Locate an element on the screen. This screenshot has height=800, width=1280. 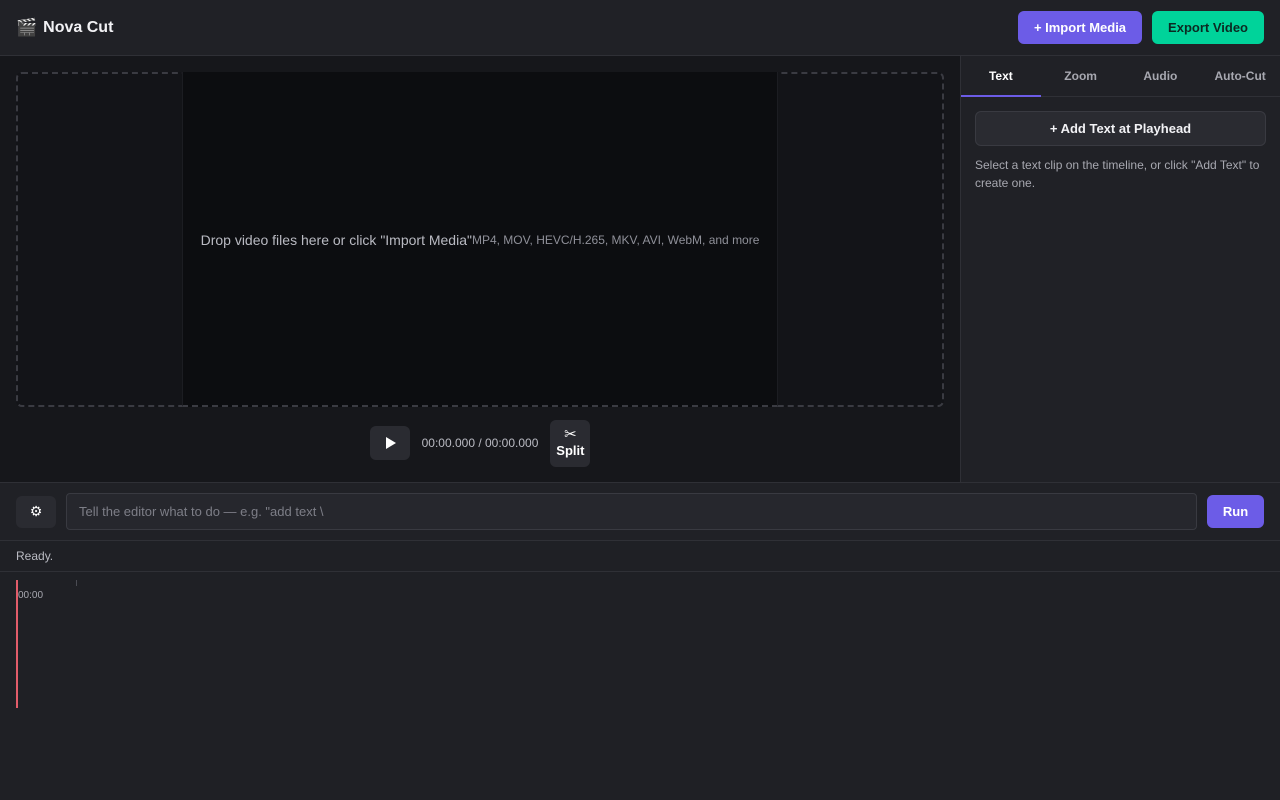
timecode: 00:00.000 / 00:00.000 is located at coordinates (480, 443).